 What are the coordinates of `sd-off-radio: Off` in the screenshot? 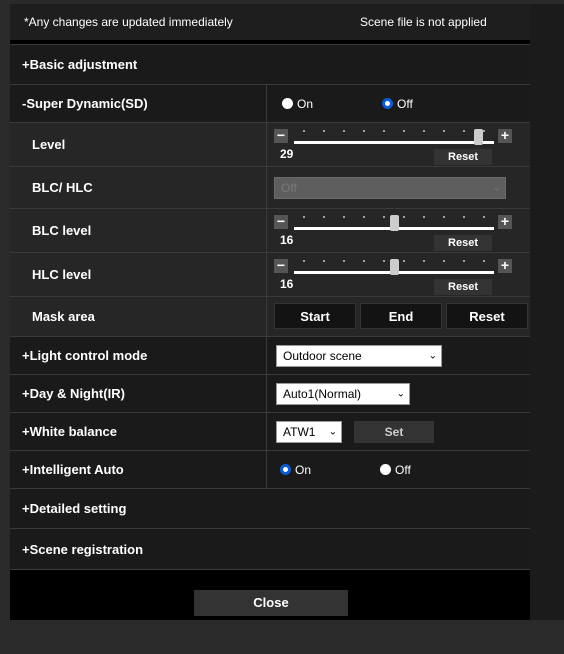 It's located at (397, 104).